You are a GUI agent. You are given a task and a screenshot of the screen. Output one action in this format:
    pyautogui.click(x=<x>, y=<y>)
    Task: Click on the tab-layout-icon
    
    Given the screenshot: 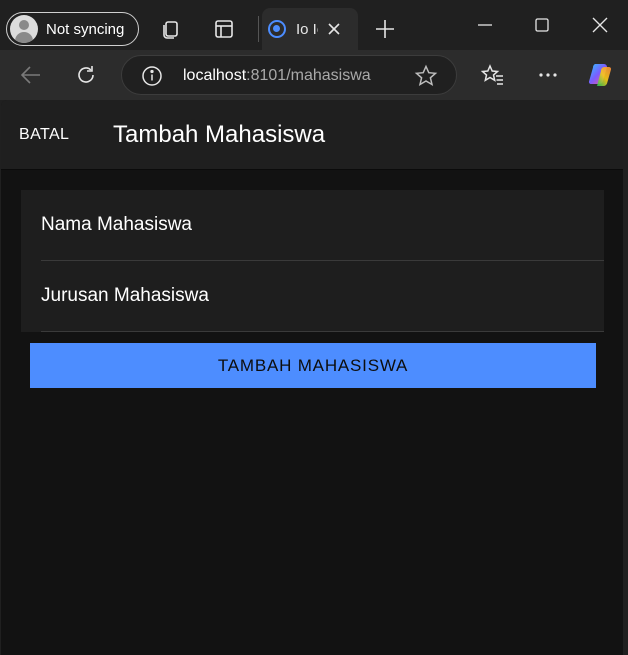 What is the action you would take?
    pyautogui.click(x=224, y=29)
    